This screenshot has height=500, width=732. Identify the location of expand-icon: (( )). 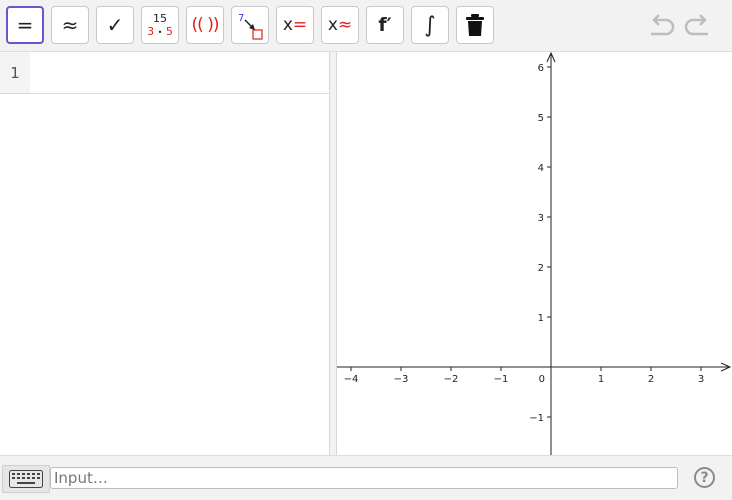
(205, 25).